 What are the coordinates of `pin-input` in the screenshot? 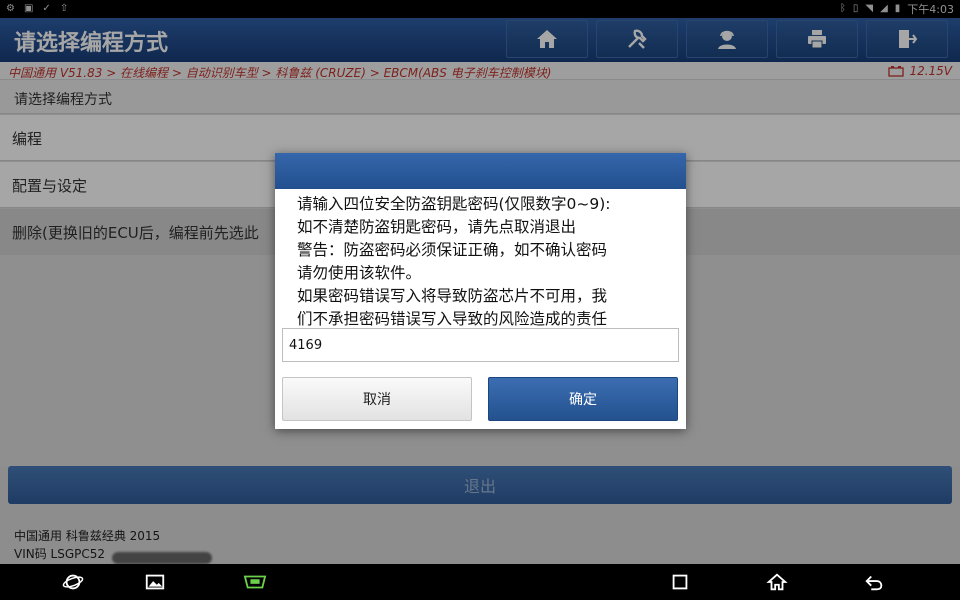 It's located at (480, 345).